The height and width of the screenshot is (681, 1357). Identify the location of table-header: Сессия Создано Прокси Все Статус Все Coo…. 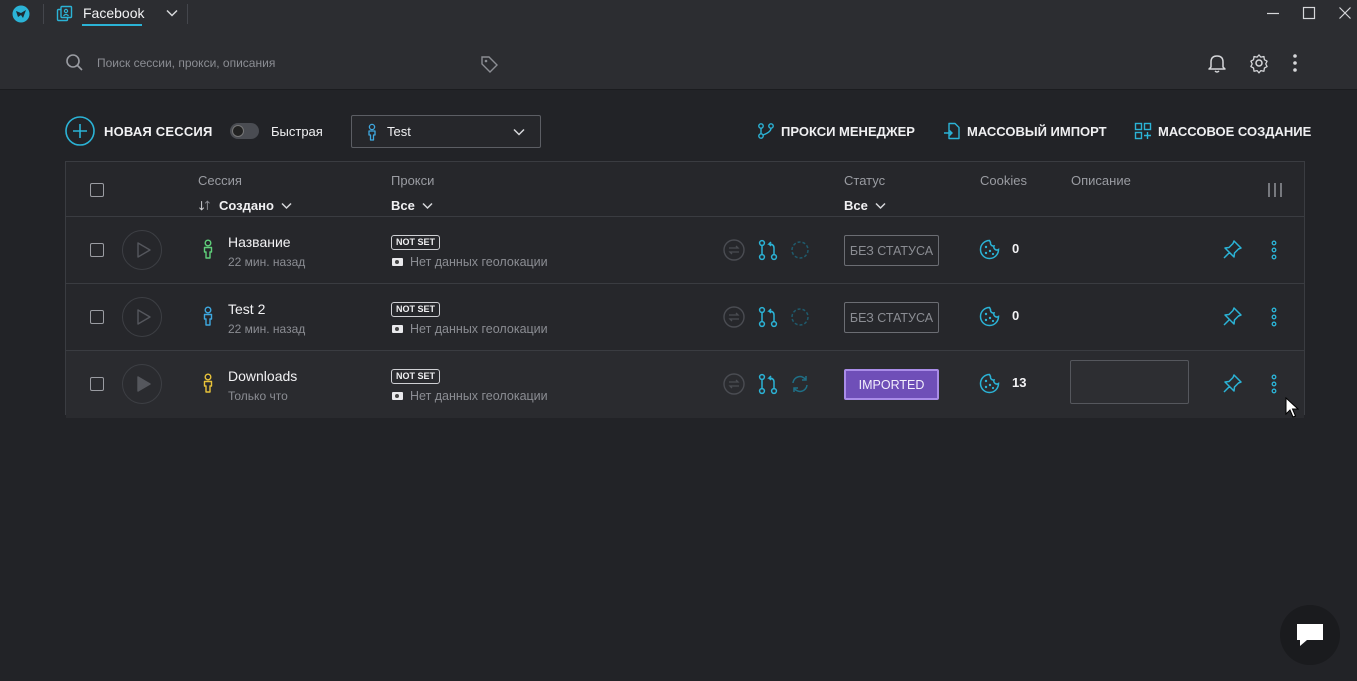
(685, 189).